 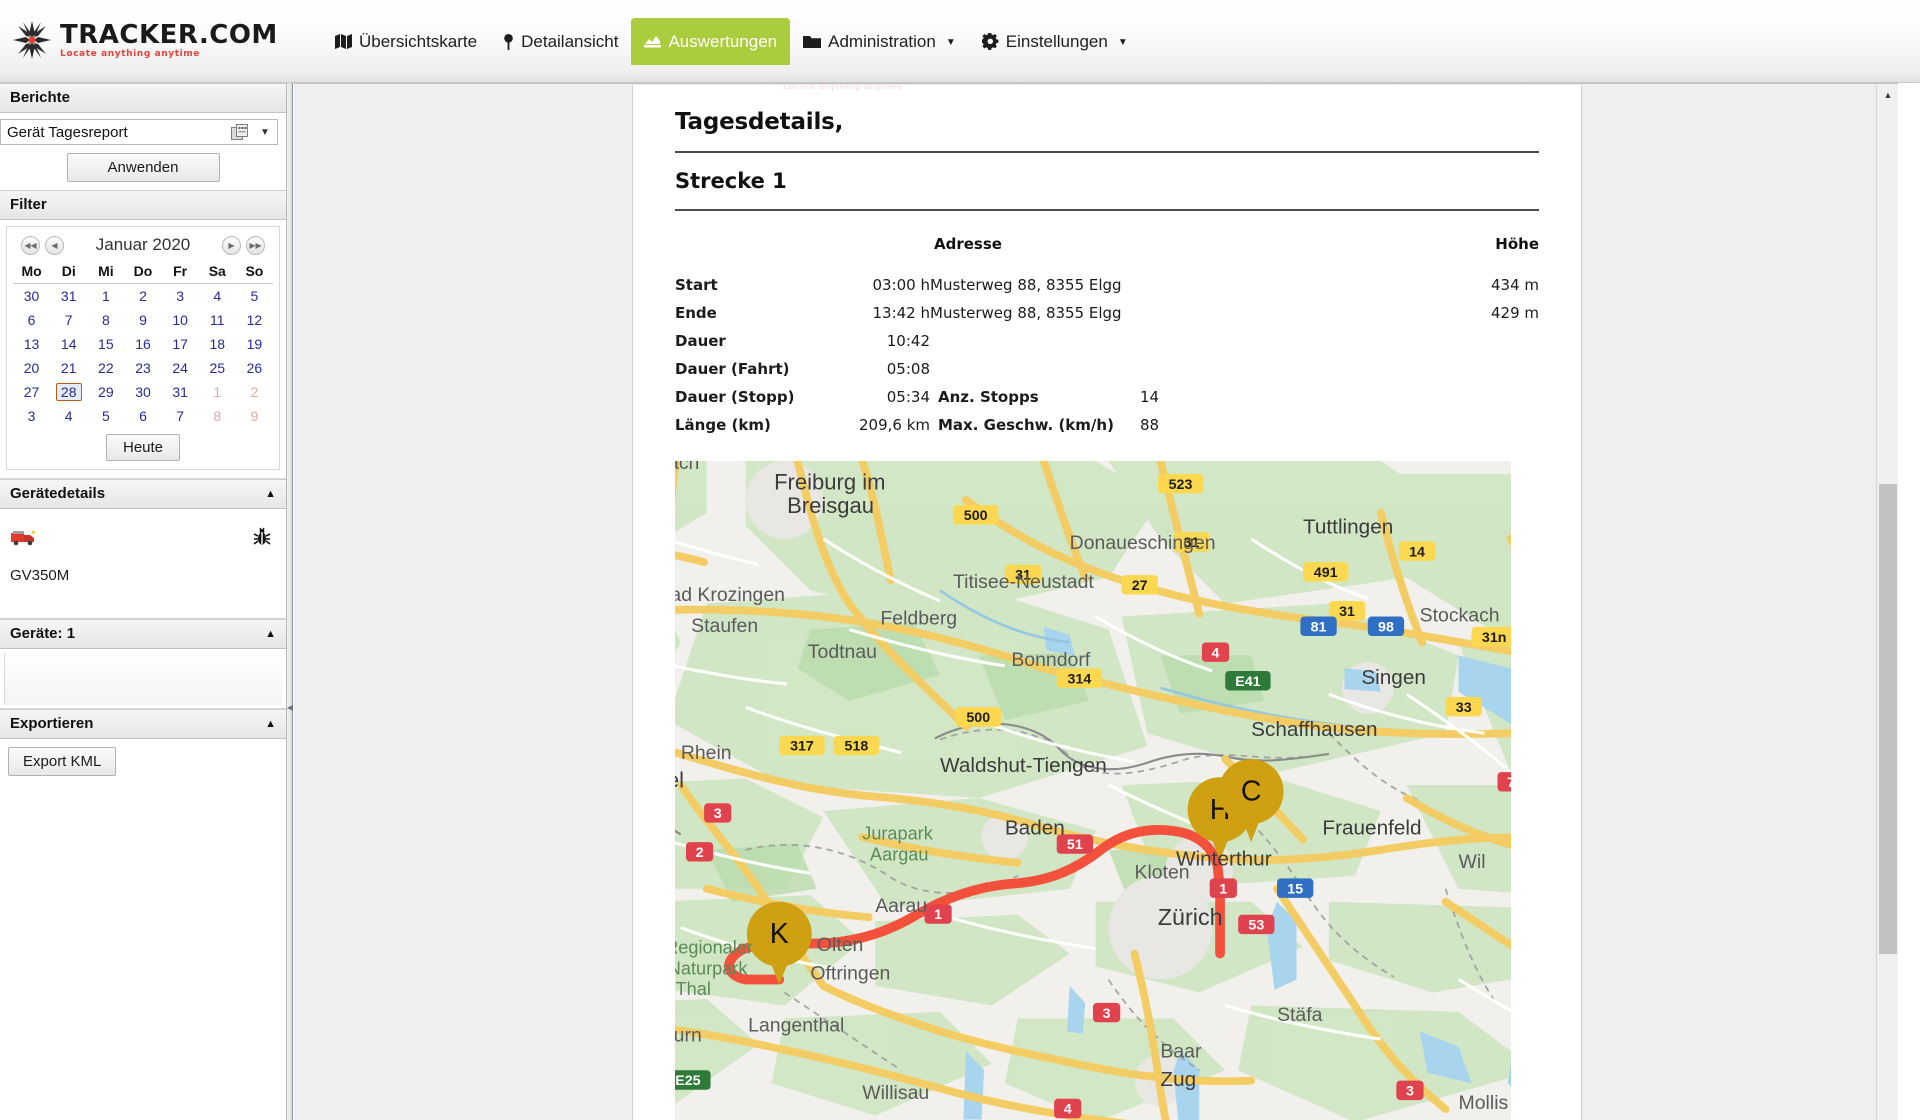 I want to click on devices-list, so click(x=143, y=679).